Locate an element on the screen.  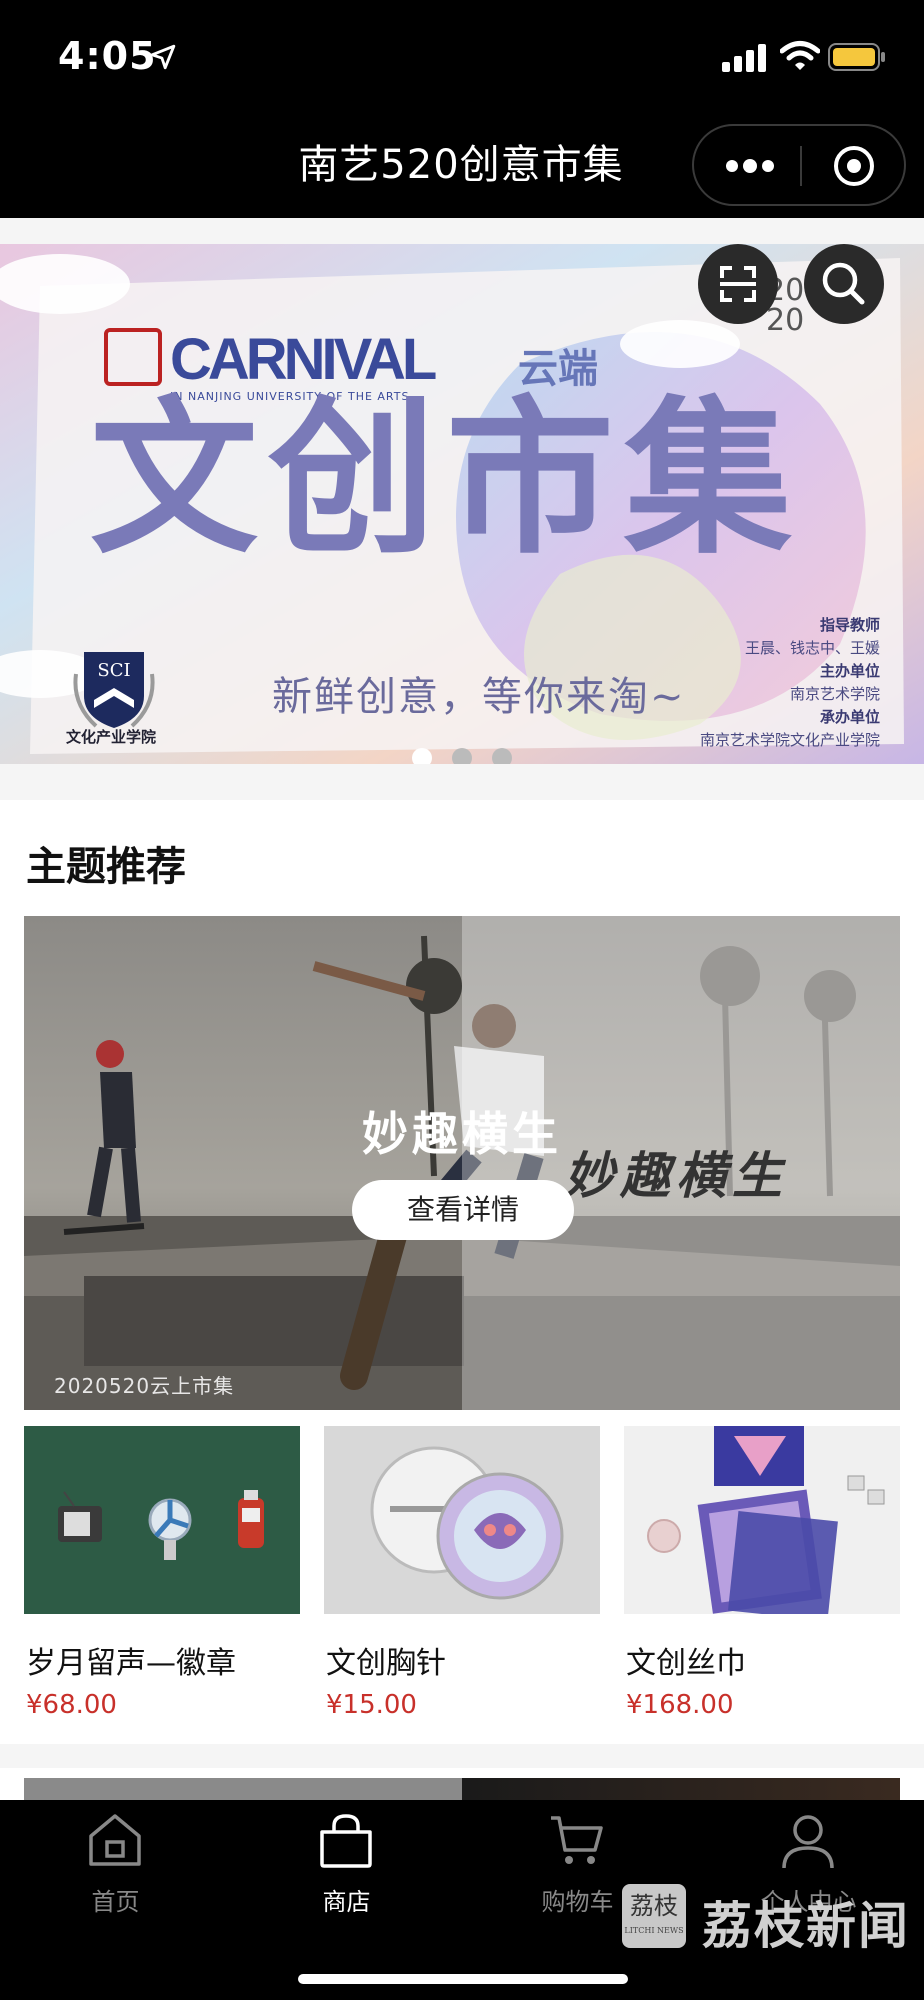
badge-set-image is located at coordinates (161, 1525).